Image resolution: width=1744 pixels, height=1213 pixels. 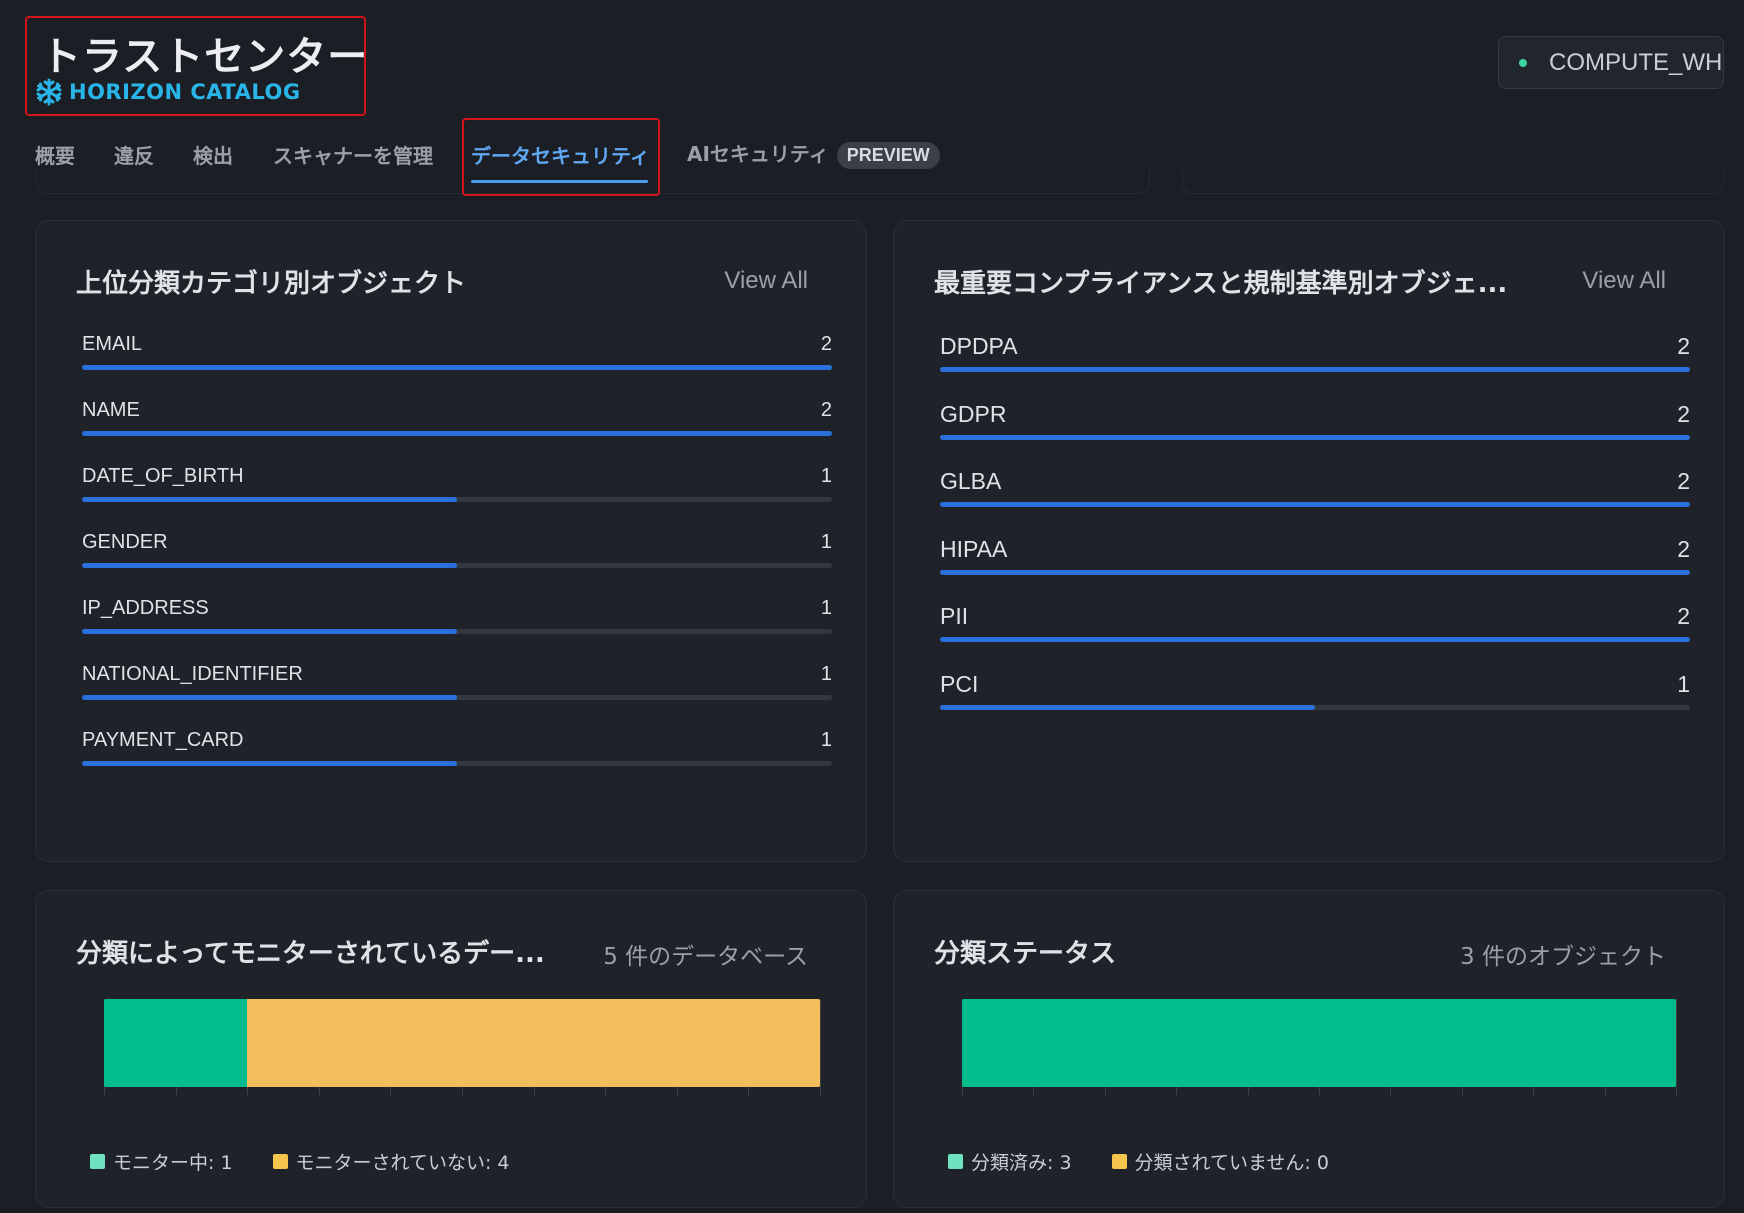 I want to click on tab-ai-security: AIセキュリティ PREVIEW, so click(x=813, y=153).